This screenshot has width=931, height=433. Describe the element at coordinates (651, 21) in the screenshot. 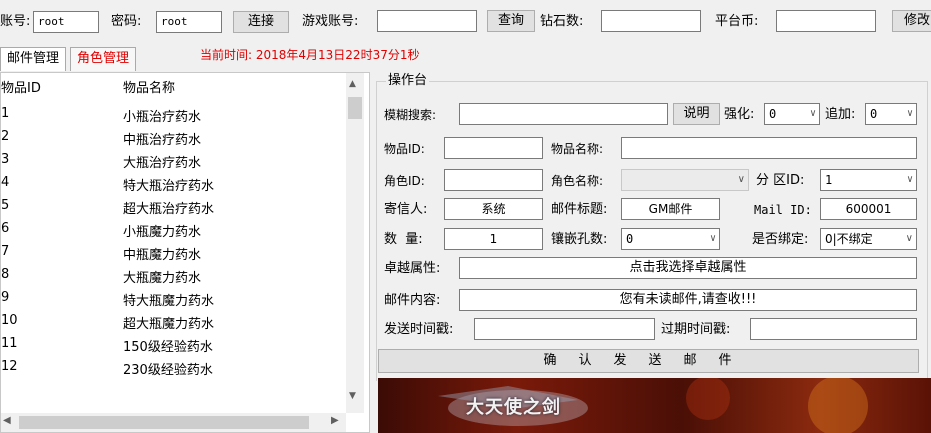

I see `diamond-input` at that location.